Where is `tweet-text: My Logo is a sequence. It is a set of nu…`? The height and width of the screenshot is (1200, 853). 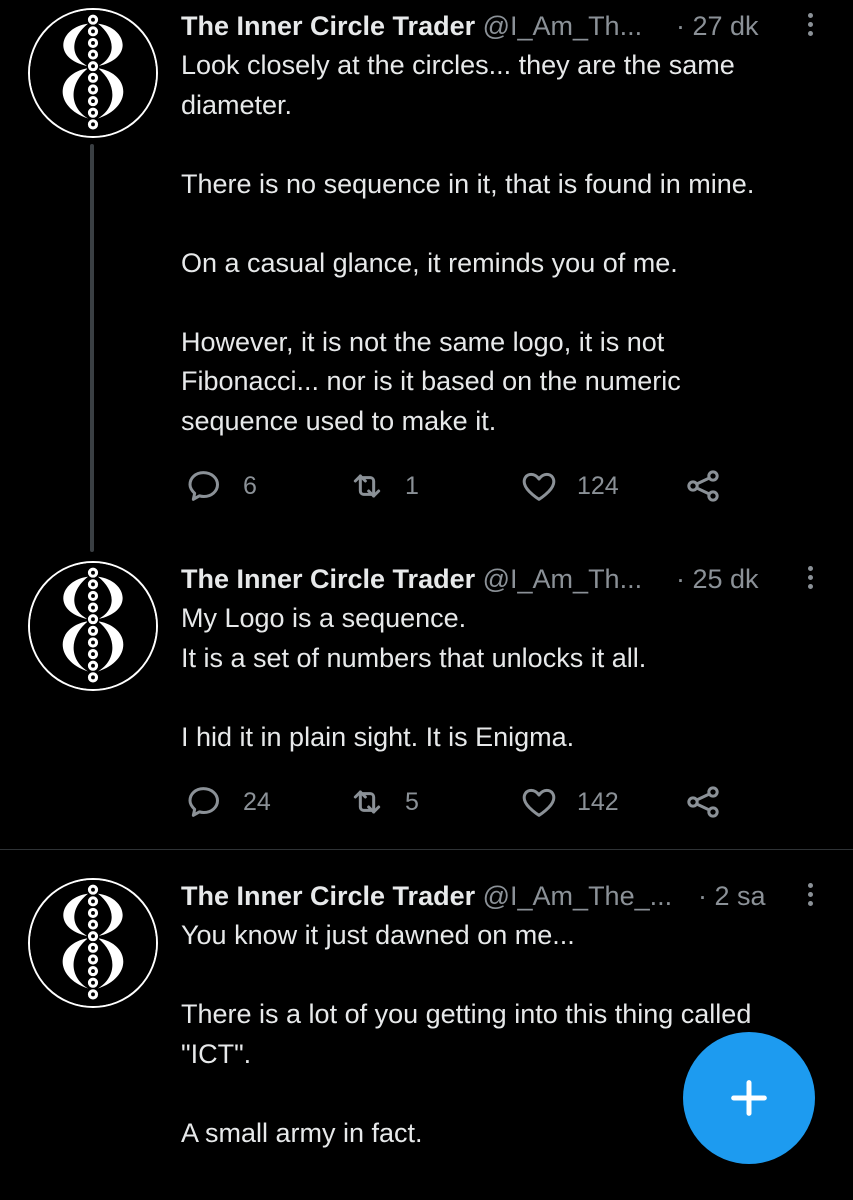
tweet-text: My Logo is a sequence. It is a set of nu… is located at coordinates (507, 678).